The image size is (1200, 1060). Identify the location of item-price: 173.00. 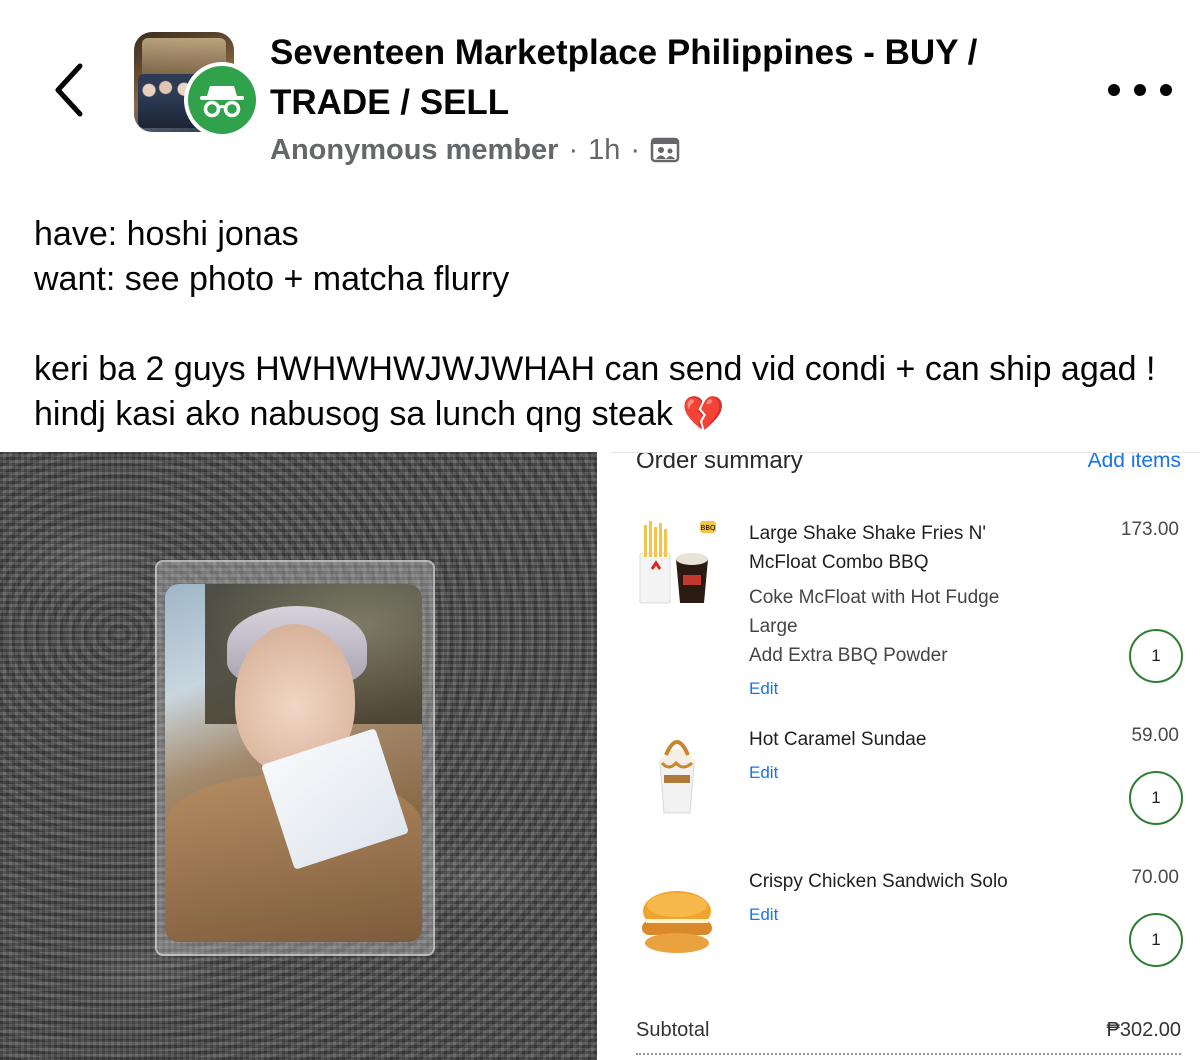
(1149, 529).